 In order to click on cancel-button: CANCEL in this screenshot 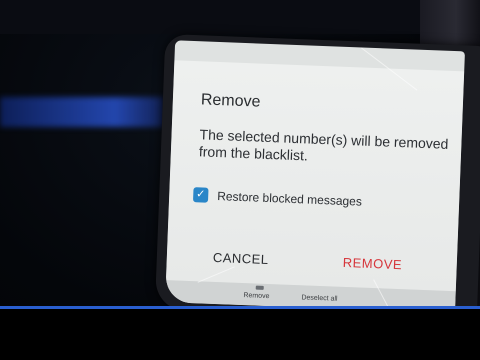, I will do `click(241, 258)`.